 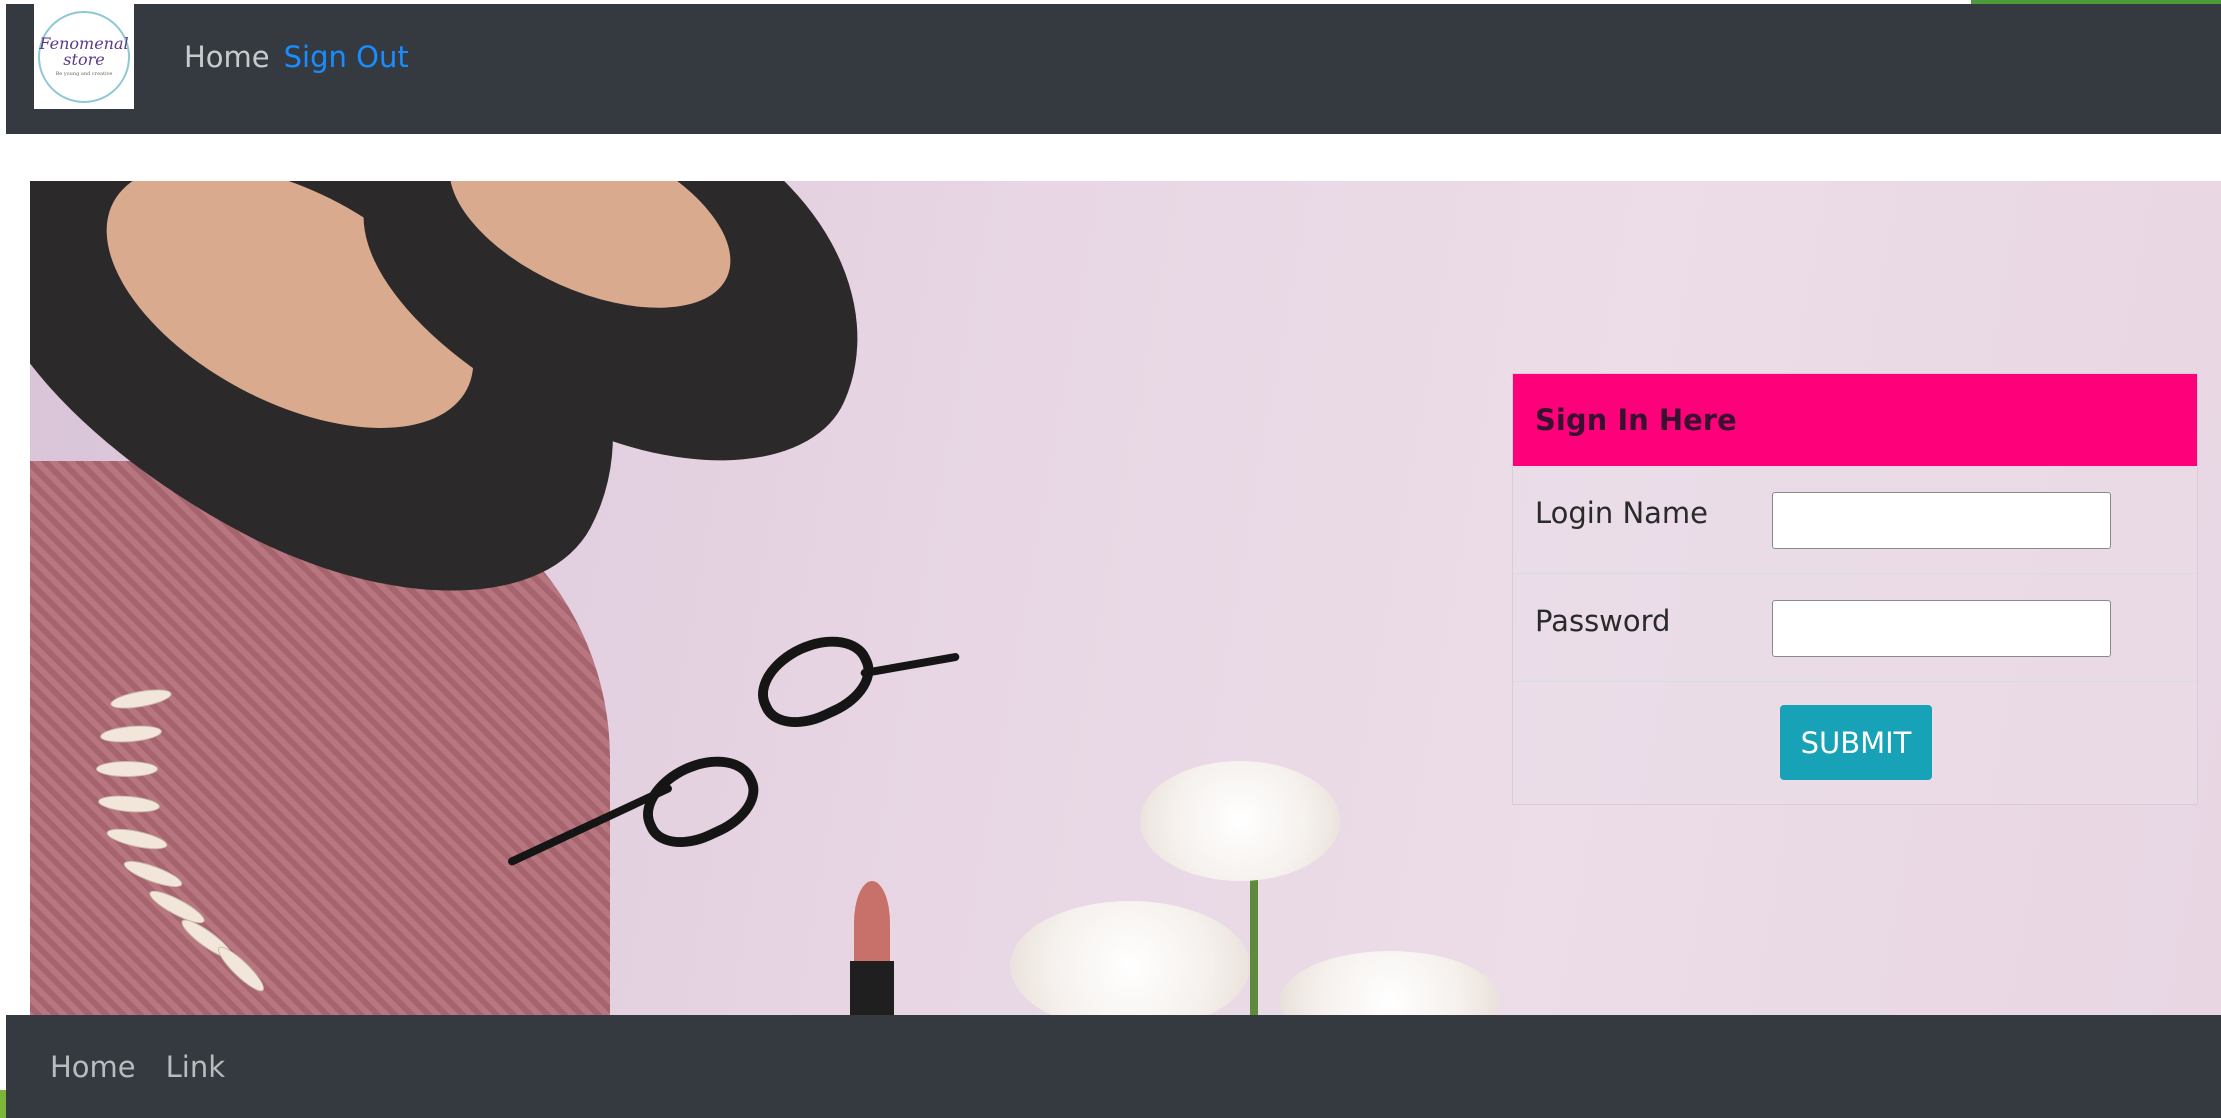 I want to click on side-accent, so click(x=3, y=1104).